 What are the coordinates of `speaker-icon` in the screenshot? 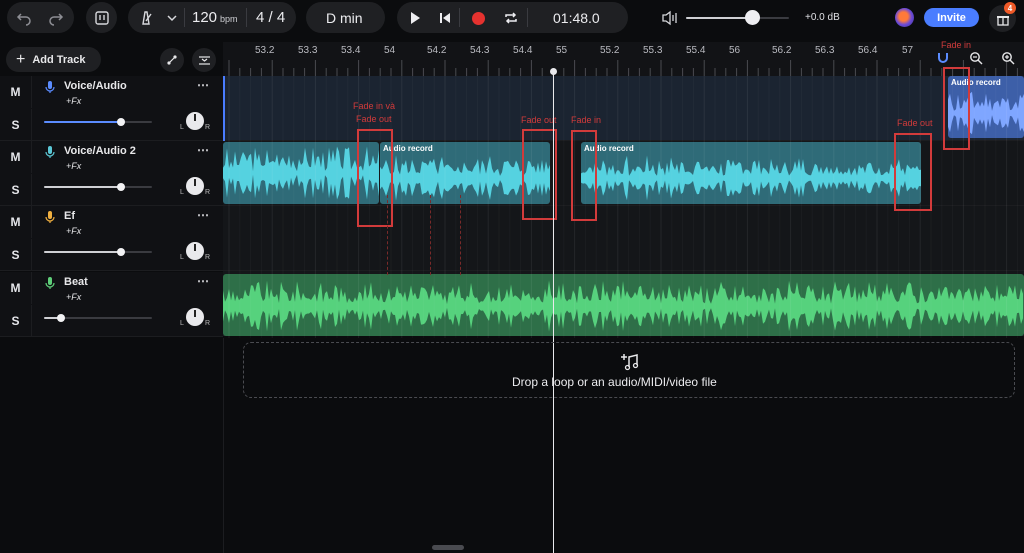 It's located at (670, 18).